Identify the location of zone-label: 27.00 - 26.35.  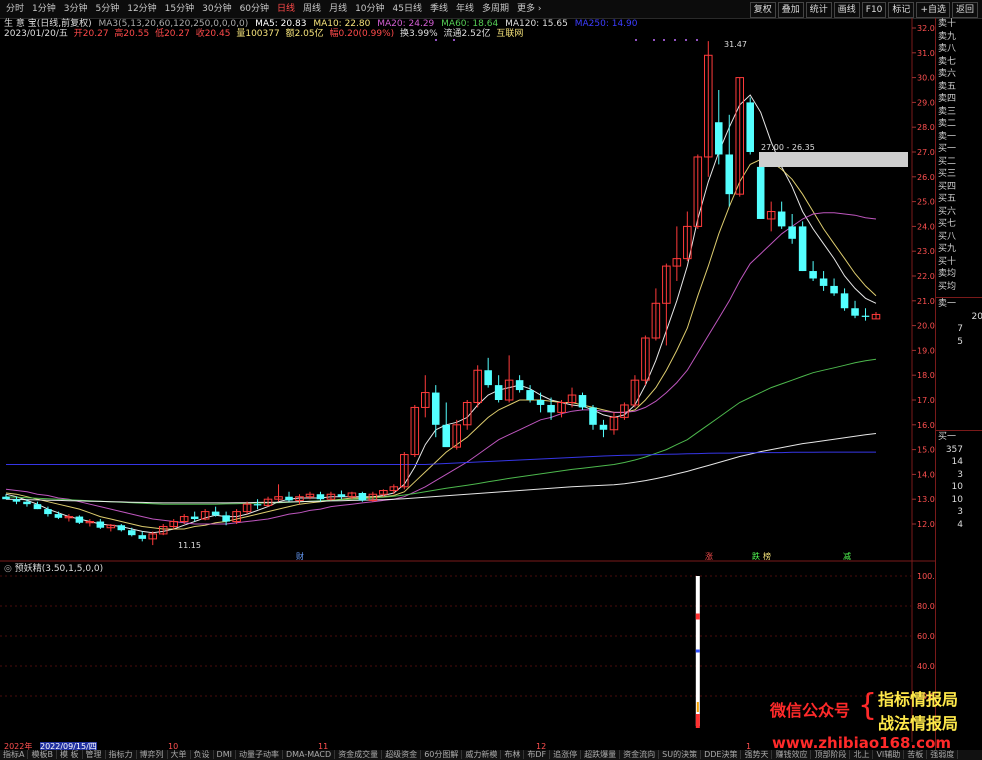
(788, 147).